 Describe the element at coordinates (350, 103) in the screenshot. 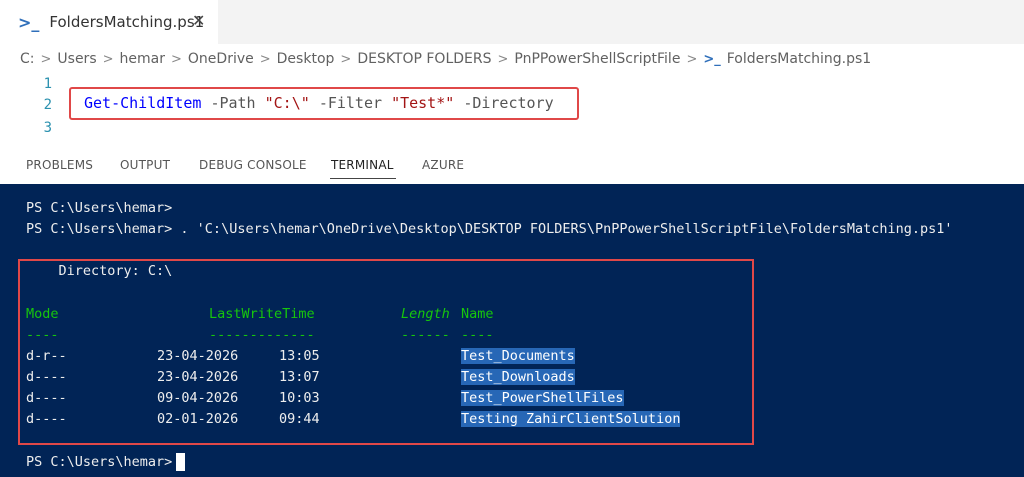

I see `code-filter-param: -Filter` at that location.